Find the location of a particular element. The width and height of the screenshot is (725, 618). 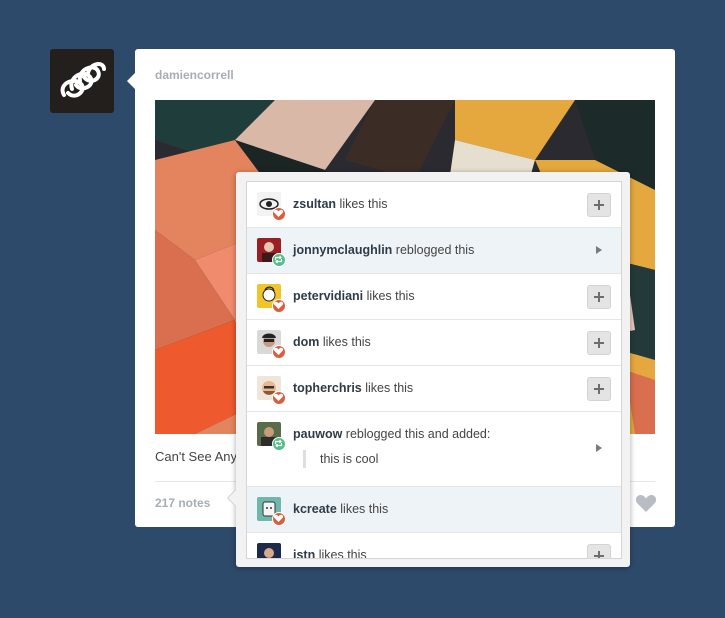

note-username: jonnymclaughlin is located at coordinates (342, 250).